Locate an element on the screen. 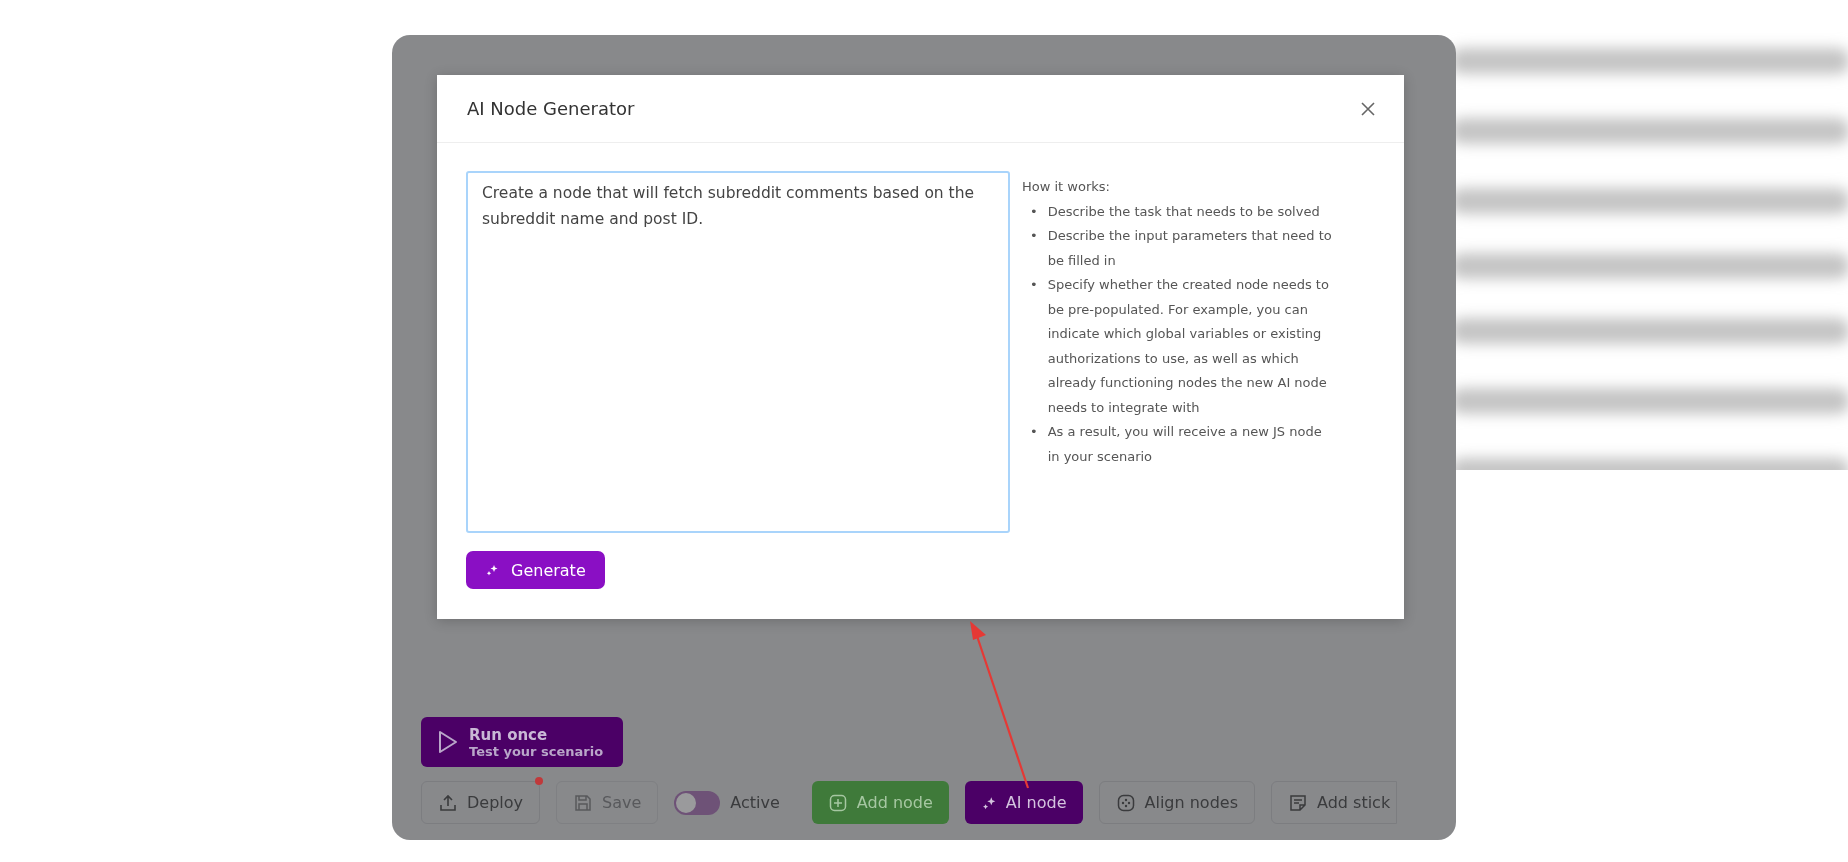 The image size is (1848, 862). toolbar-button: Add node is located at coordinates (880, 802).